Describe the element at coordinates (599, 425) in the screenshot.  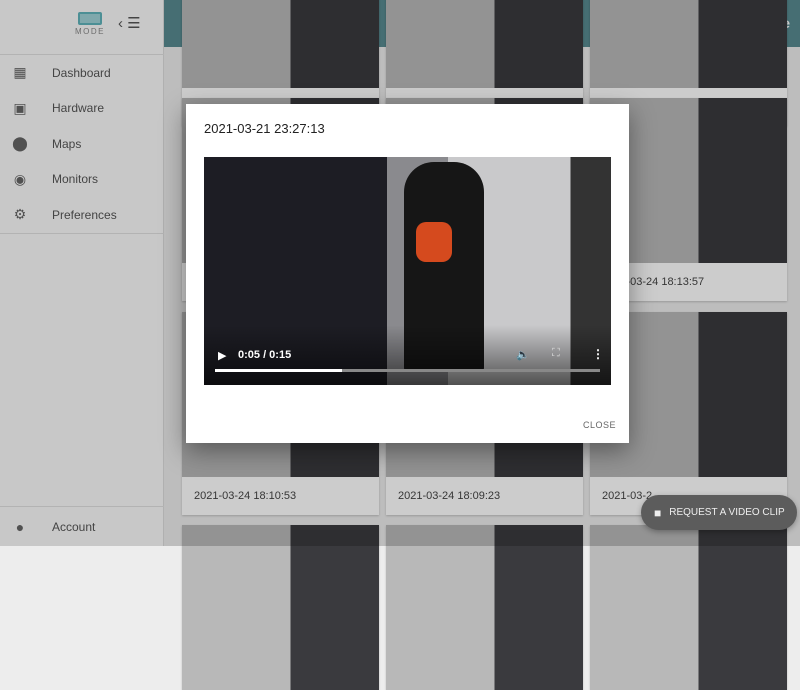
I see `close-button: CLOSE` at that location.